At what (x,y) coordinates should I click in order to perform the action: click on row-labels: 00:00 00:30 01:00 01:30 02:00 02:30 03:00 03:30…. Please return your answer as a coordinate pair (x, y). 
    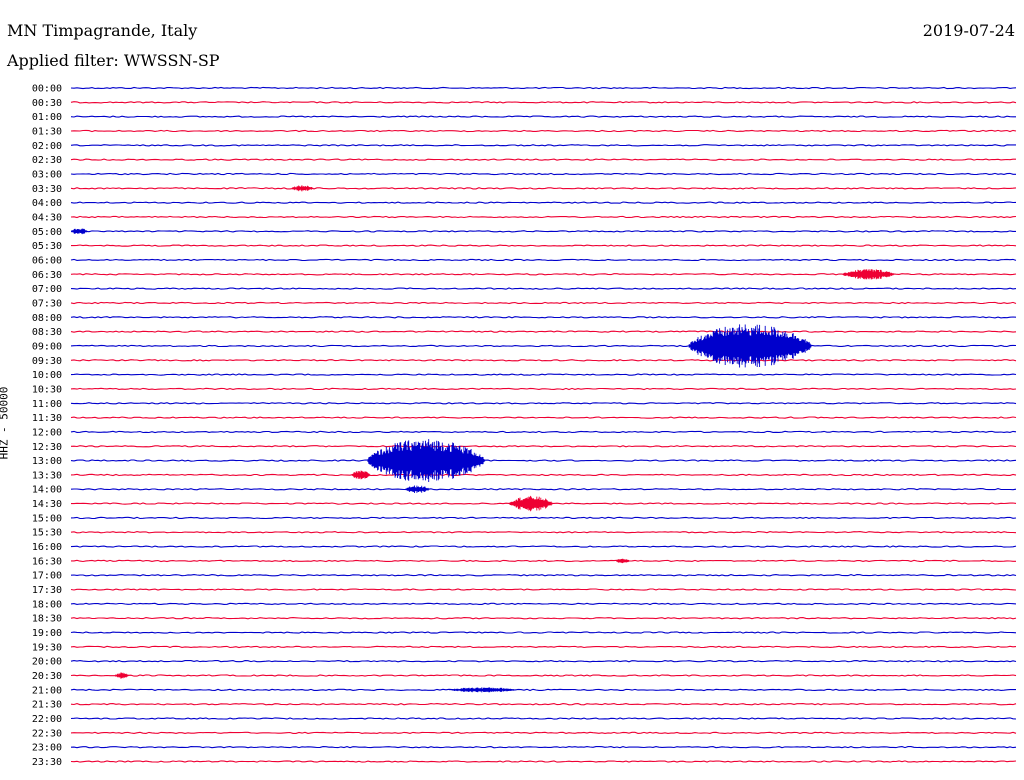
    Looking at the image, I should click on (47, 426).